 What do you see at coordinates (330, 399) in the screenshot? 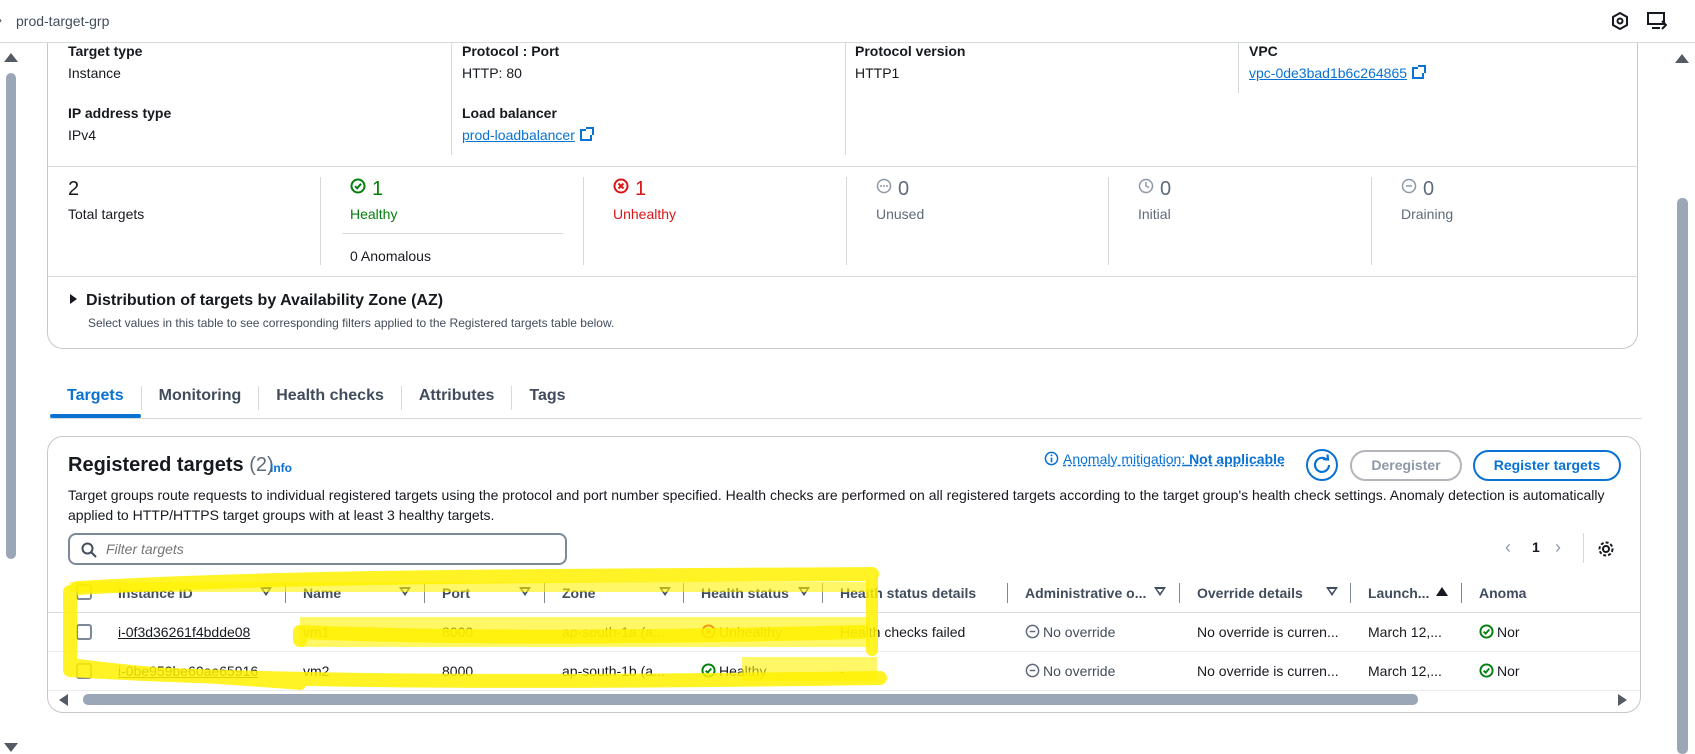
I see `tab-health-checks: Health checks` at bounding box center [330, 399].